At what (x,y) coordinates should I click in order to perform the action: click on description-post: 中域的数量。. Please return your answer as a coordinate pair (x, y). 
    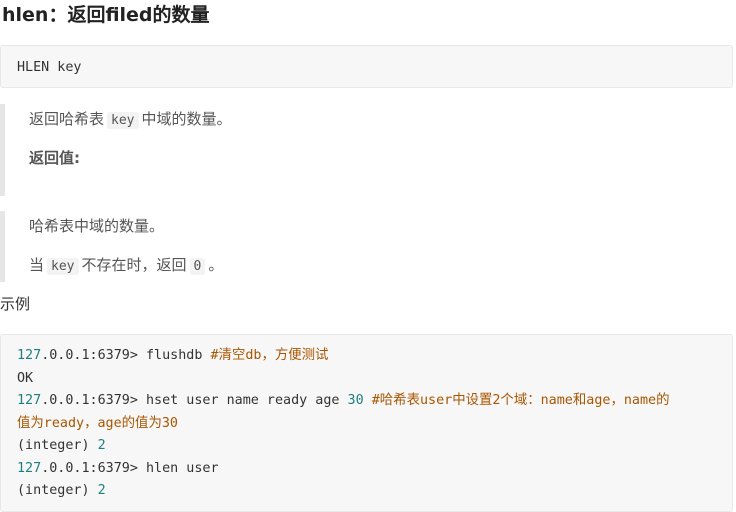
    Looking at the image, I should click on (186, 119).